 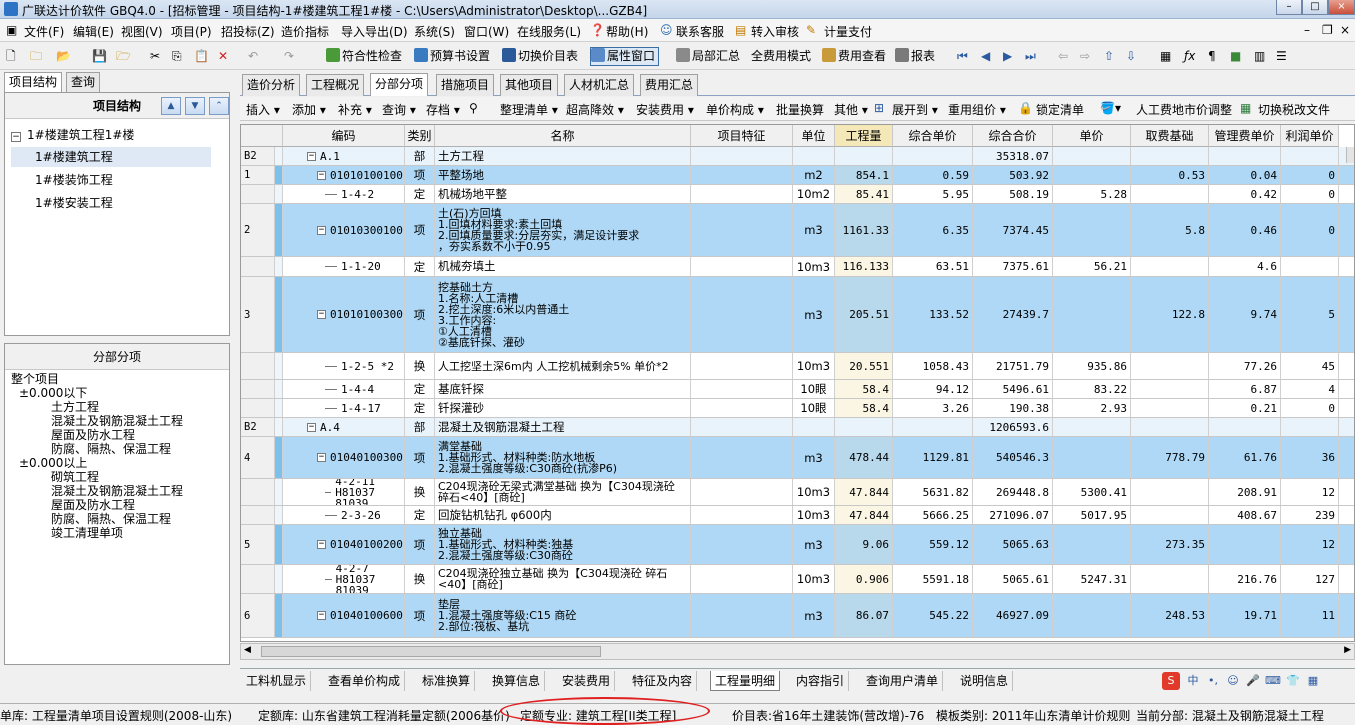 What do you see at coordinates (864, 492) in the screenshot?
I see `cell-quantity: 47.844` at bounding box center [864, 492].